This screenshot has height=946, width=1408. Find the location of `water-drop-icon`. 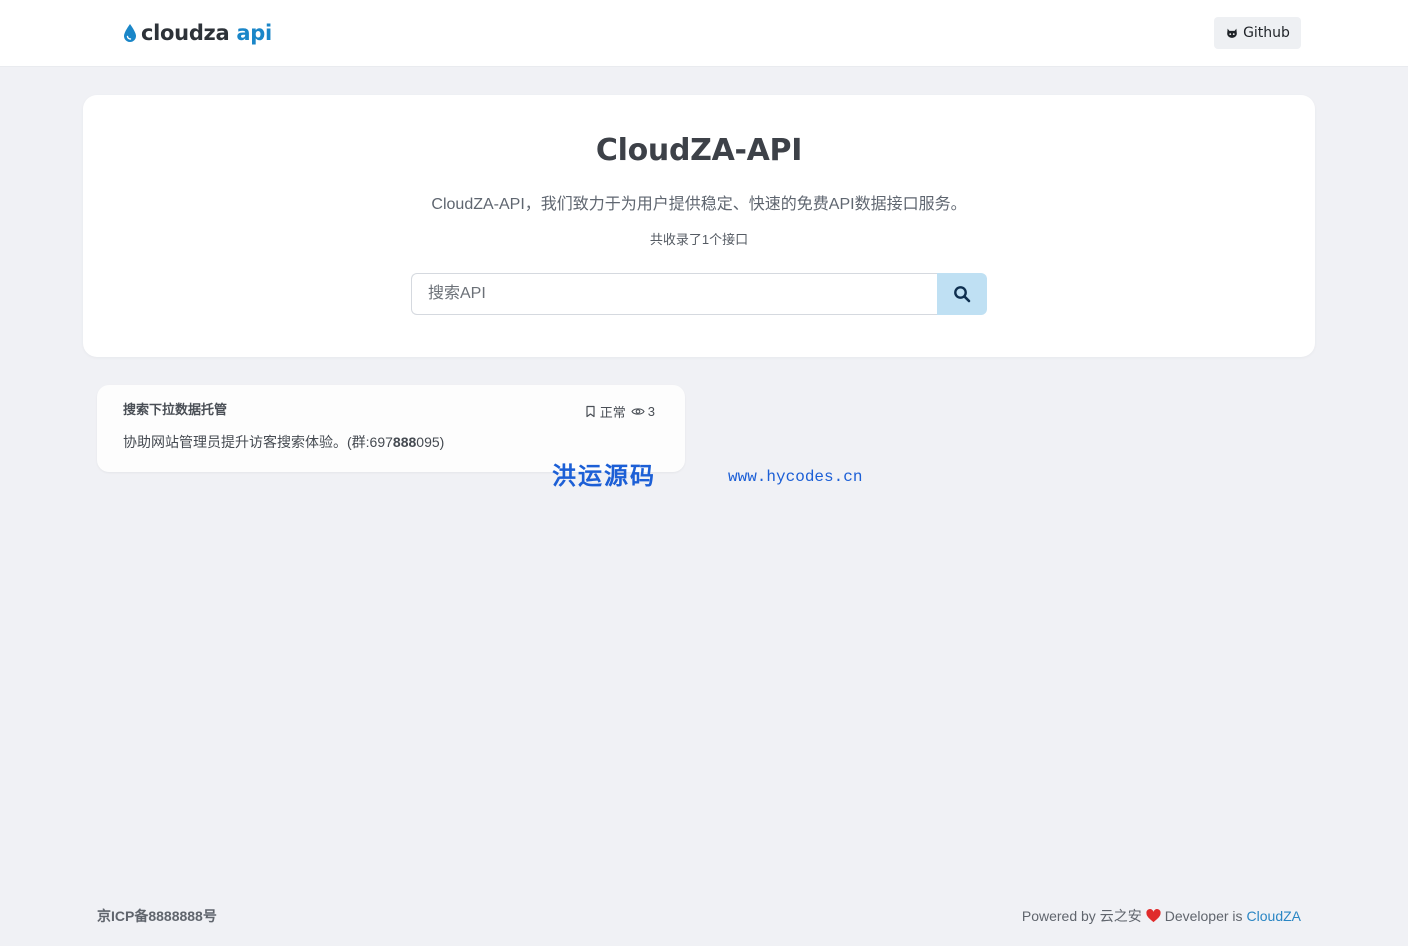

water-drop-icon is located at coordinates (130, 33).